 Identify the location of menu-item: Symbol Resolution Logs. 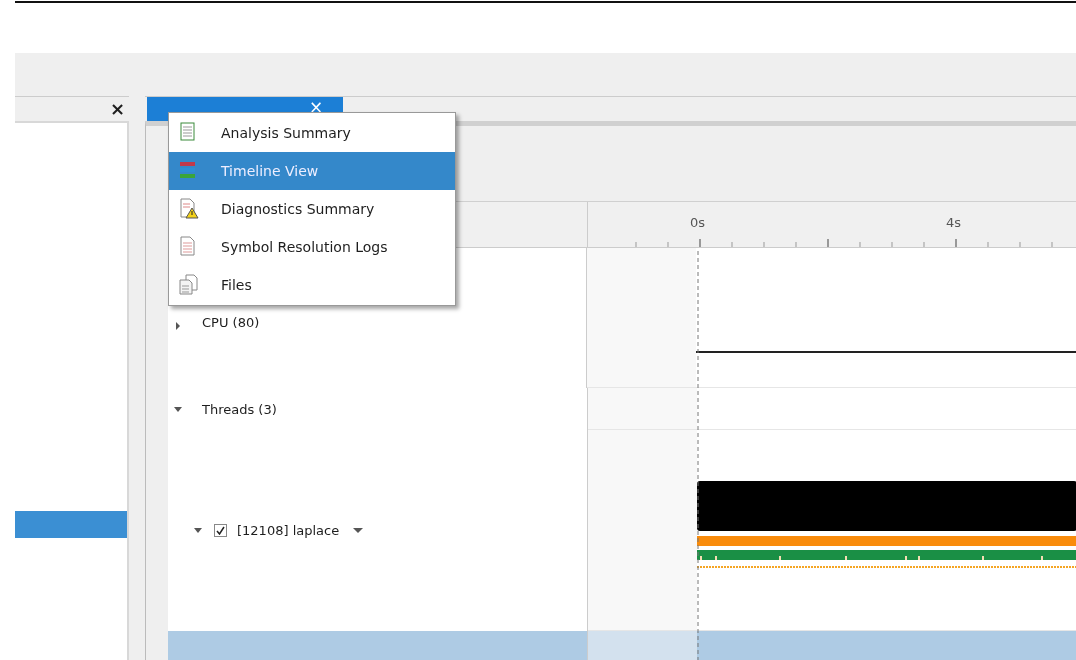
(312, 247).